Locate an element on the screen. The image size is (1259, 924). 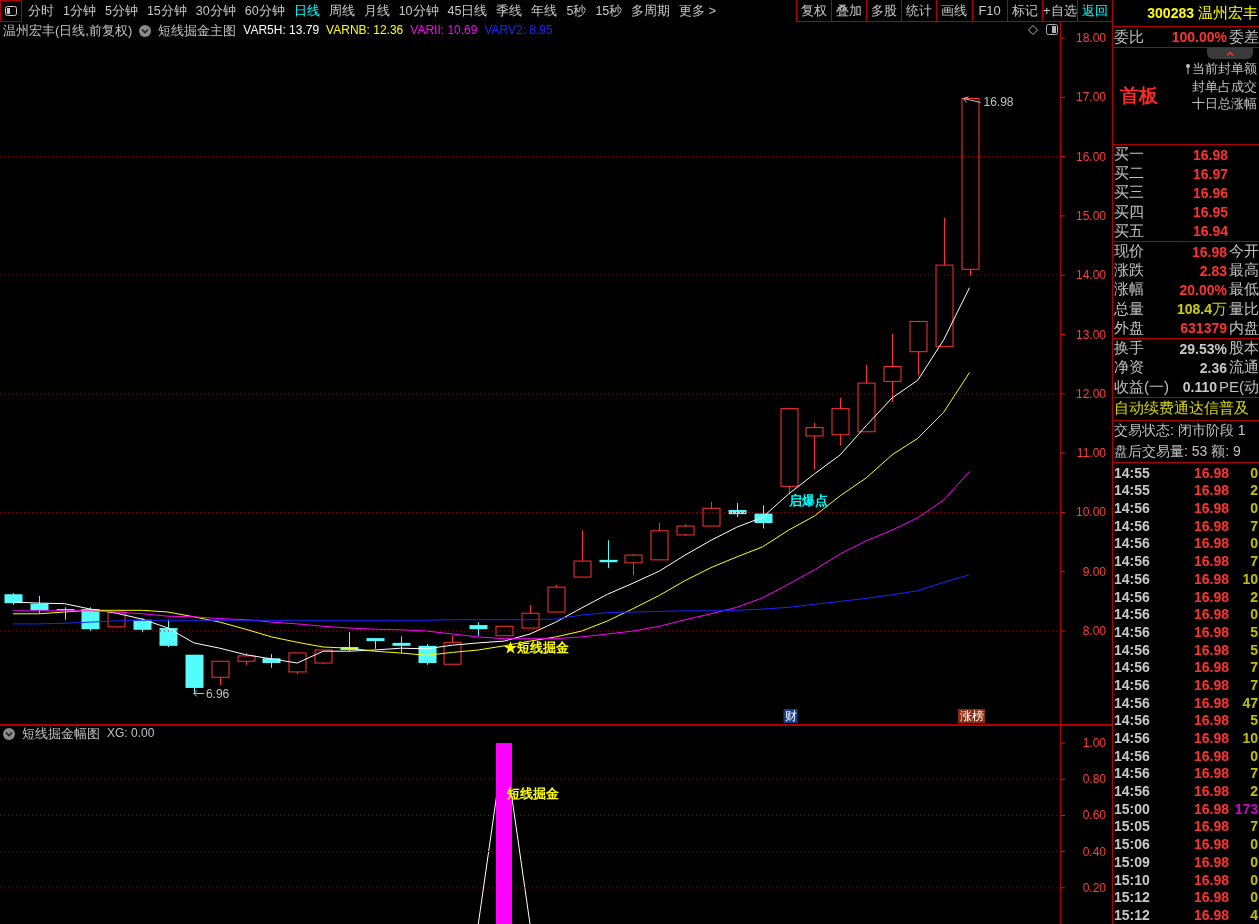
period-tab: 5秒 is located at coordinates (576, 11).